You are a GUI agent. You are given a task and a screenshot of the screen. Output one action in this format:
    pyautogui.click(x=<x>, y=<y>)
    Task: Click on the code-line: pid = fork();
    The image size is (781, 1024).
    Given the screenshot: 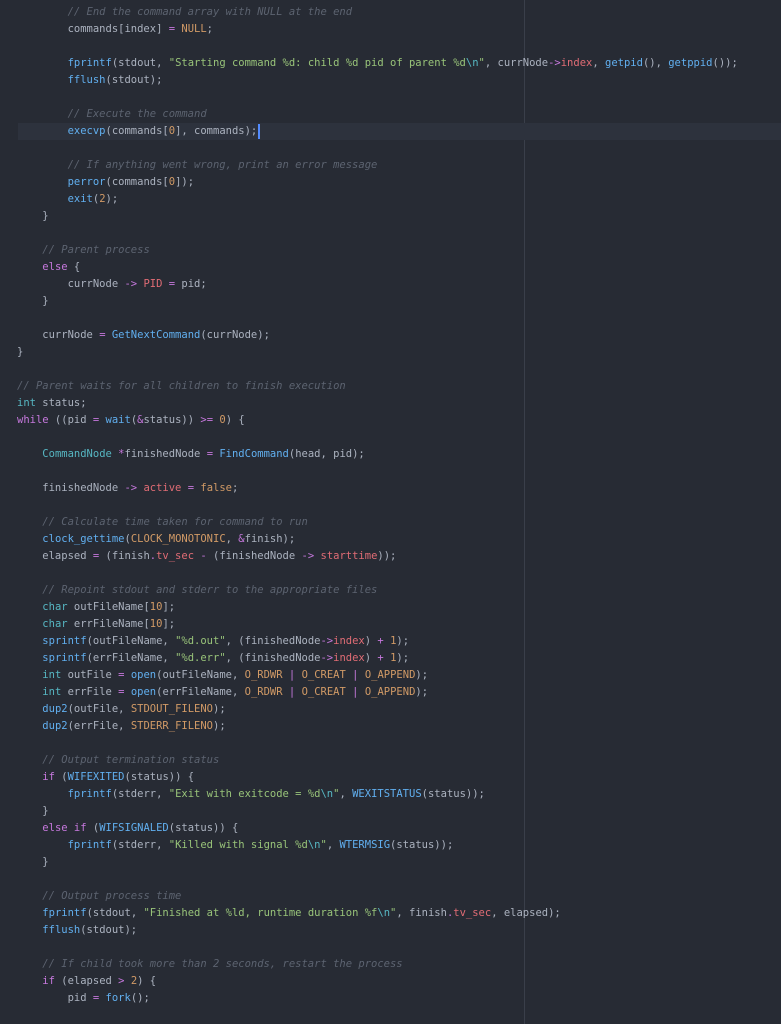 What is the action you would take?
    pyautogui.click(x=390, y=998)
    